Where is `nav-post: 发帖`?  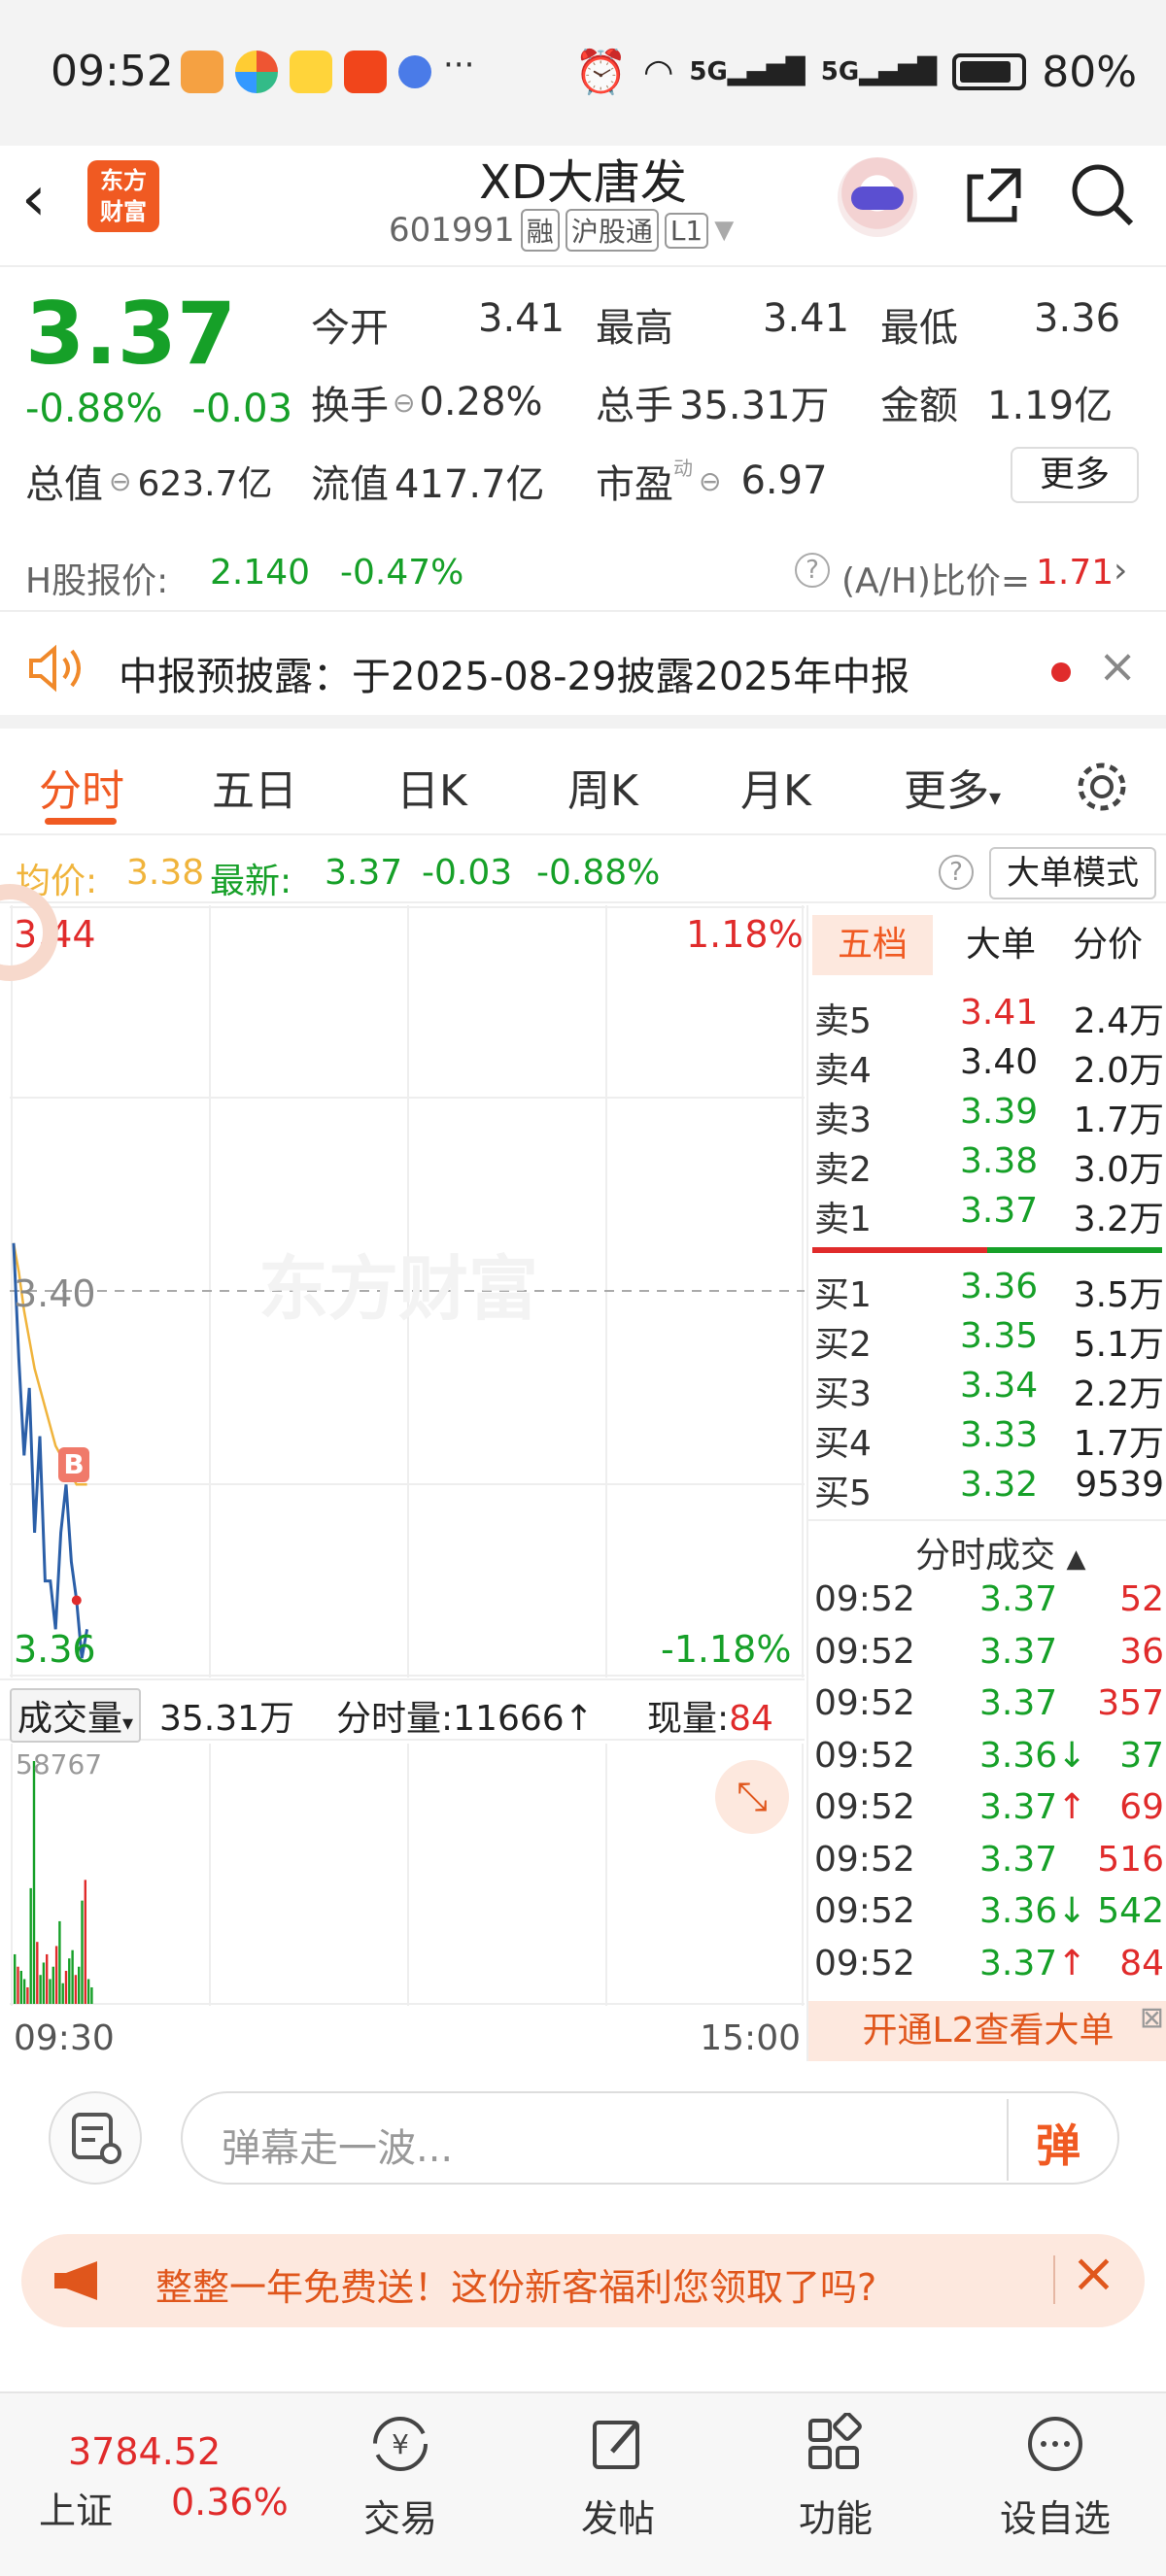 nav-post: 发帖 is located at coordinates (618, 2477).